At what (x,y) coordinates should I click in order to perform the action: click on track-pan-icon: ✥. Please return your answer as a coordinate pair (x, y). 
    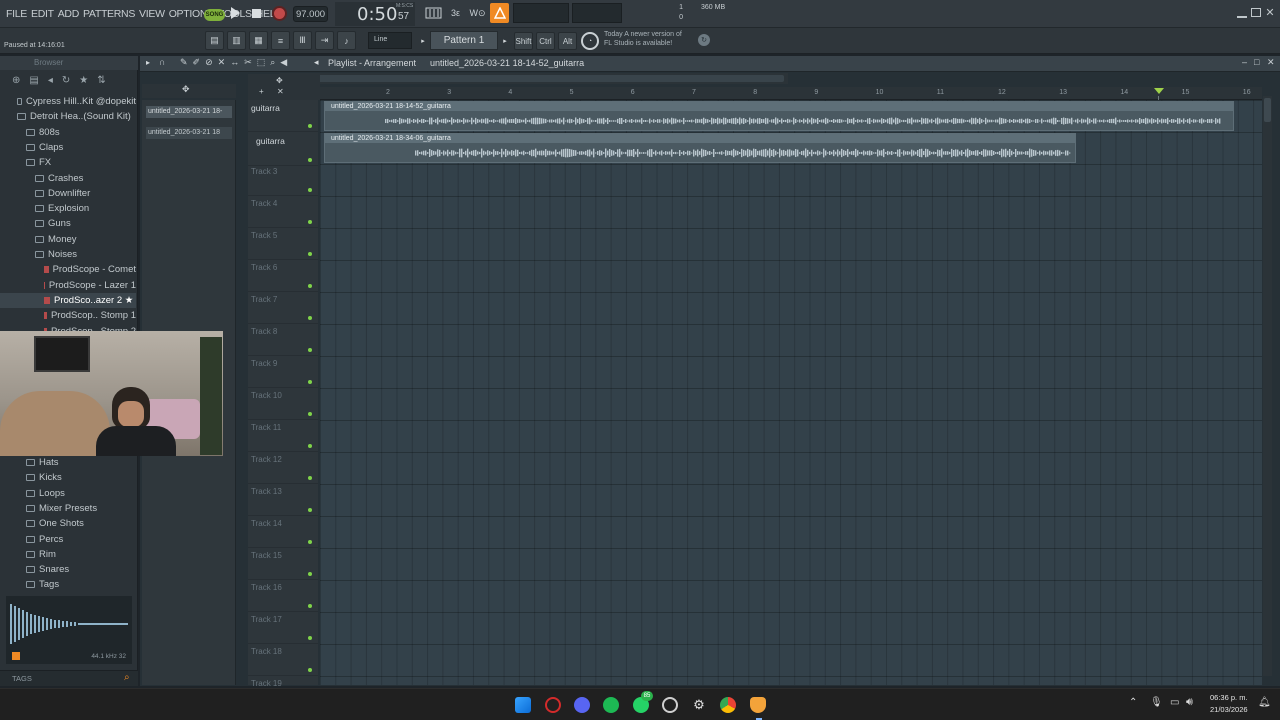
    Looking at the image, I should click on (279, 80).